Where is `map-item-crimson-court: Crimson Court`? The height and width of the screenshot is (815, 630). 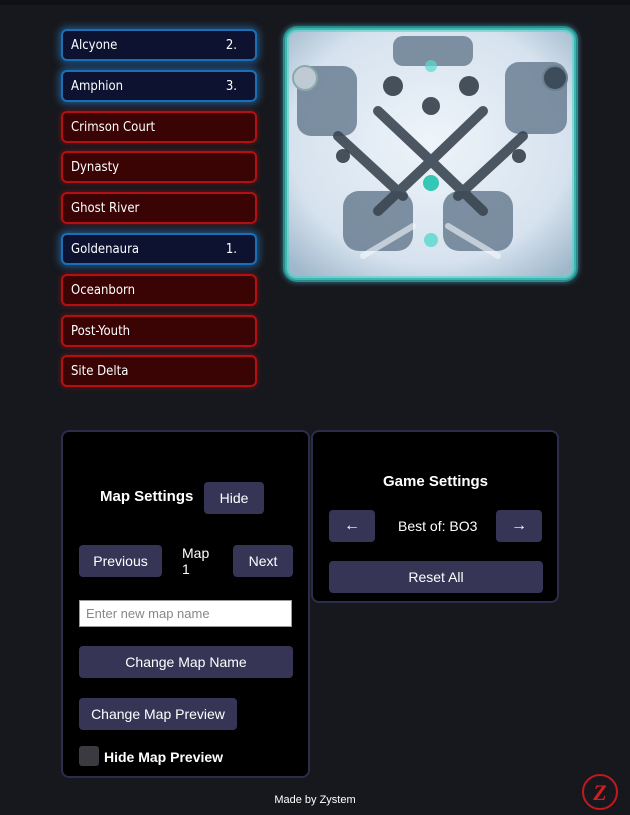
map-item-crimson-court: Crimson Court is located at coordinates (159, 126).